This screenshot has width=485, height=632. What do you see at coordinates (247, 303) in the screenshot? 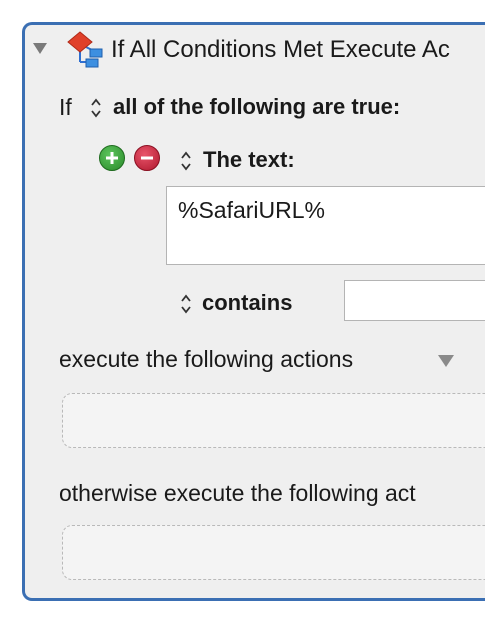
I see `operator-selector: contains` at bounding box center [247, 303].